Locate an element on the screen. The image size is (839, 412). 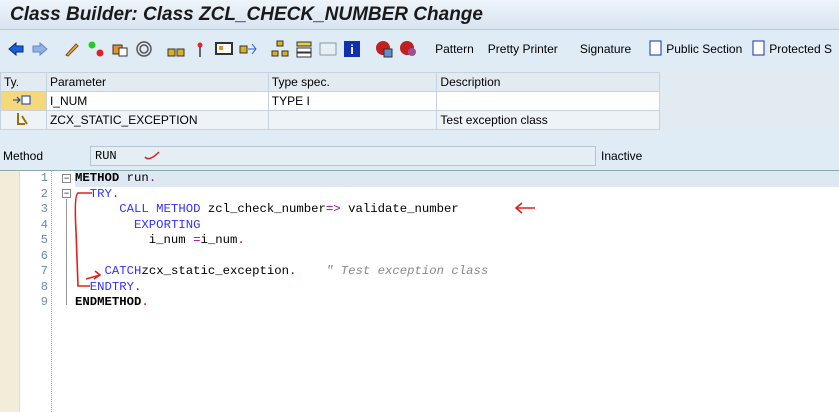
red-annotations is located at coordinates (304, 239).